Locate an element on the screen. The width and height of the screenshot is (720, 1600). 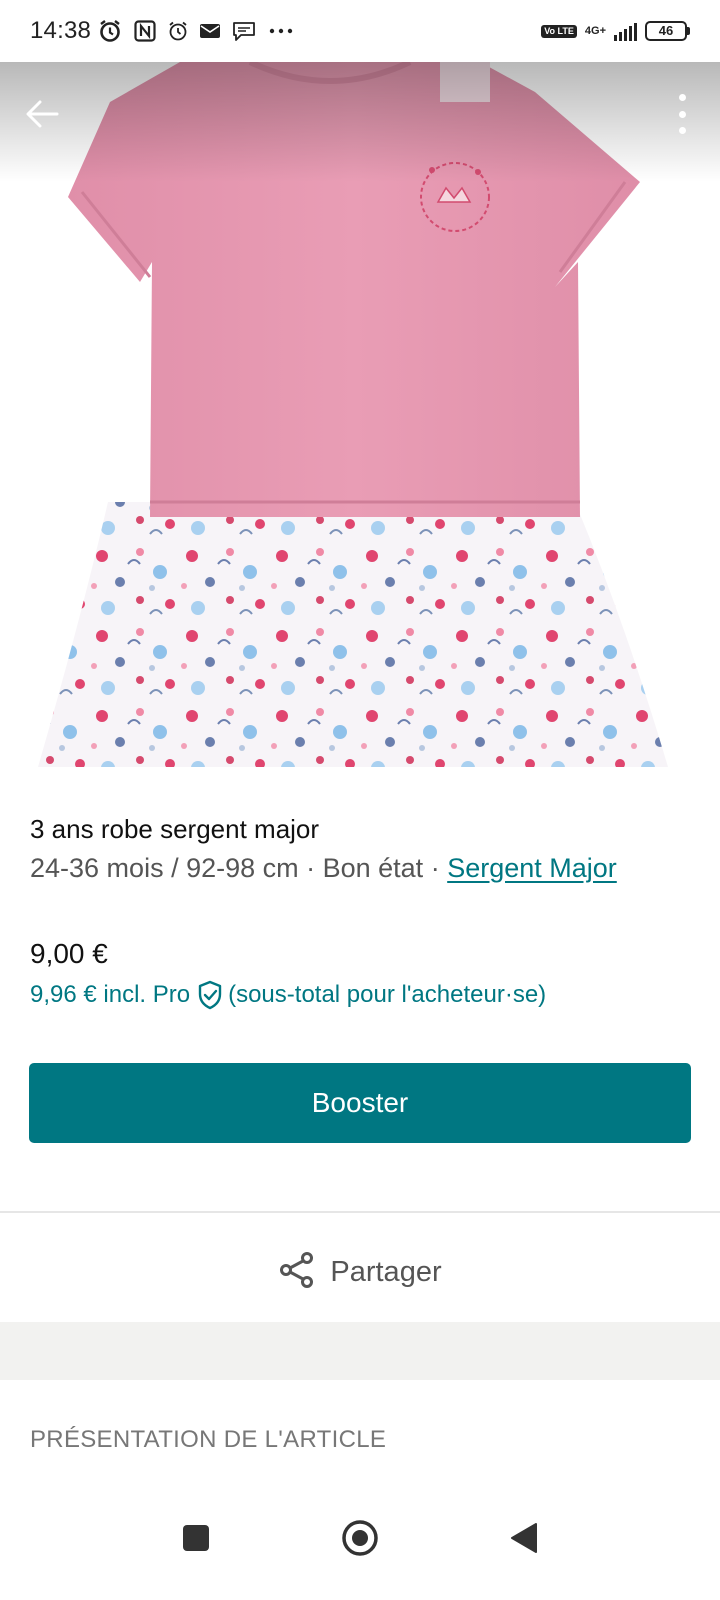
alarm-clock-icon is located at coordinates (110, 31).